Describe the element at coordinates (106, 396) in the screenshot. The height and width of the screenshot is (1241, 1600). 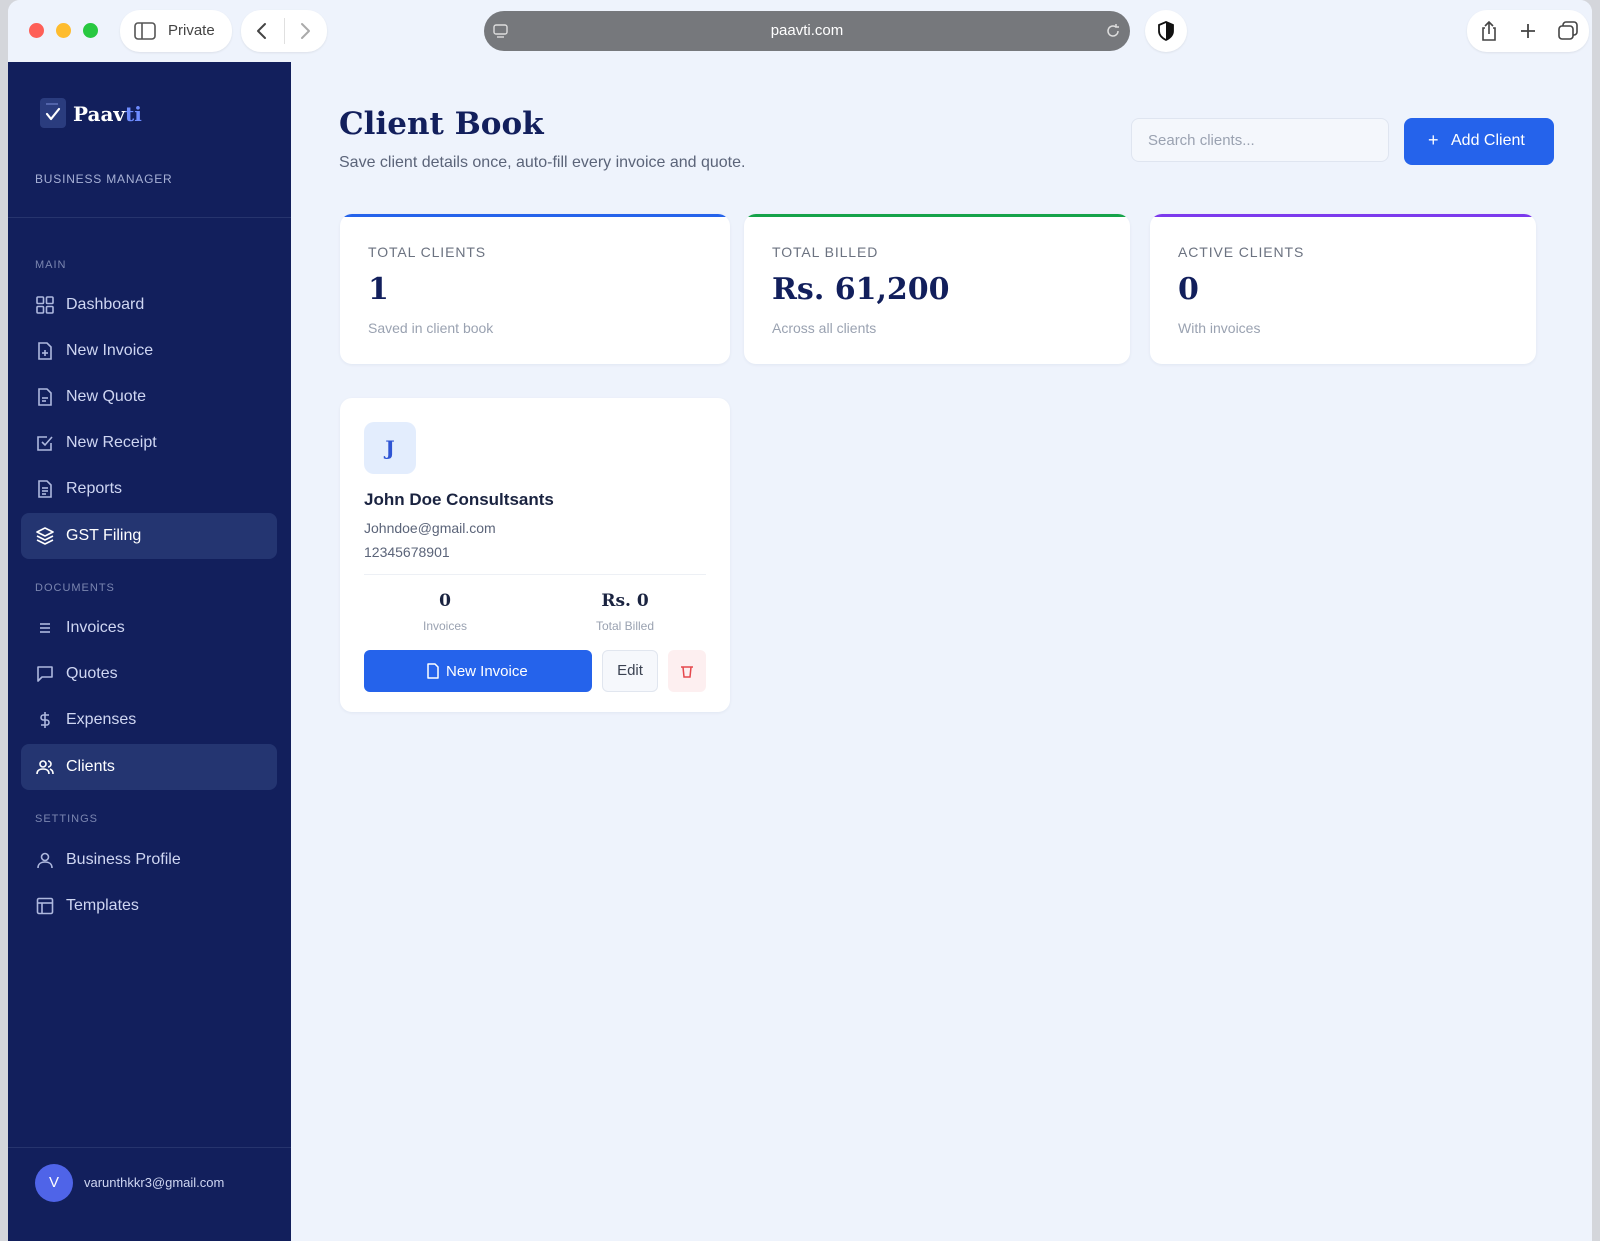
I see `sidebar-item-label: New Quote` at that location.